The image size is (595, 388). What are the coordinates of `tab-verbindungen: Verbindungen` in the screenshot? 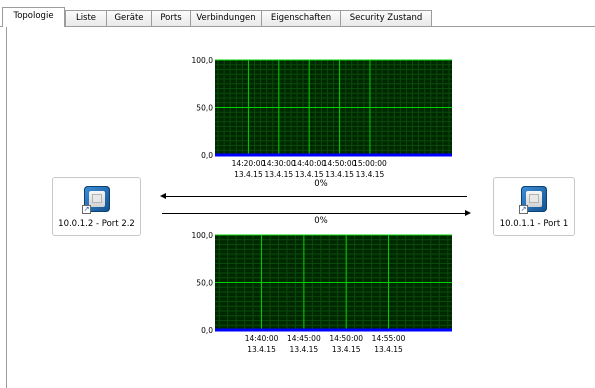 It's located at (226, 18).